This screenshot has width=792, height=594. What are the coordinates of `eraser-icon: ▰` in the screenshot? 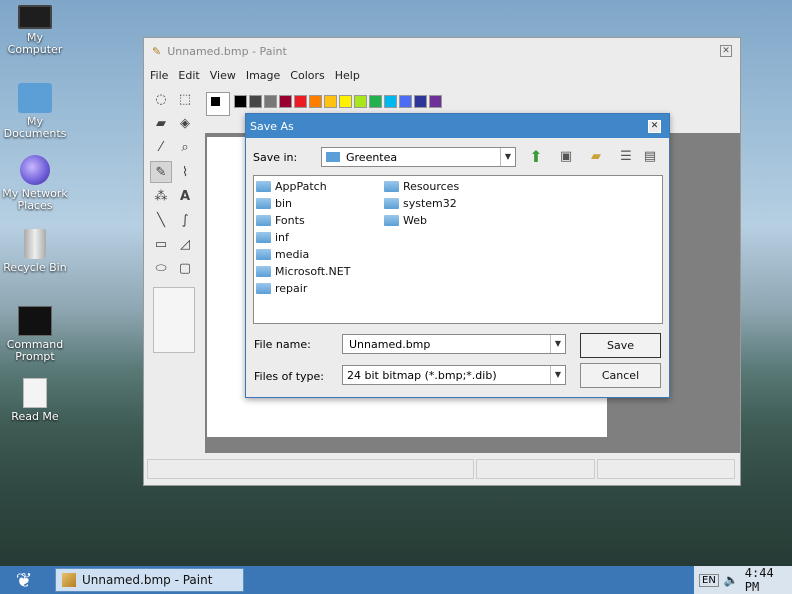 It's located at (161, 124).